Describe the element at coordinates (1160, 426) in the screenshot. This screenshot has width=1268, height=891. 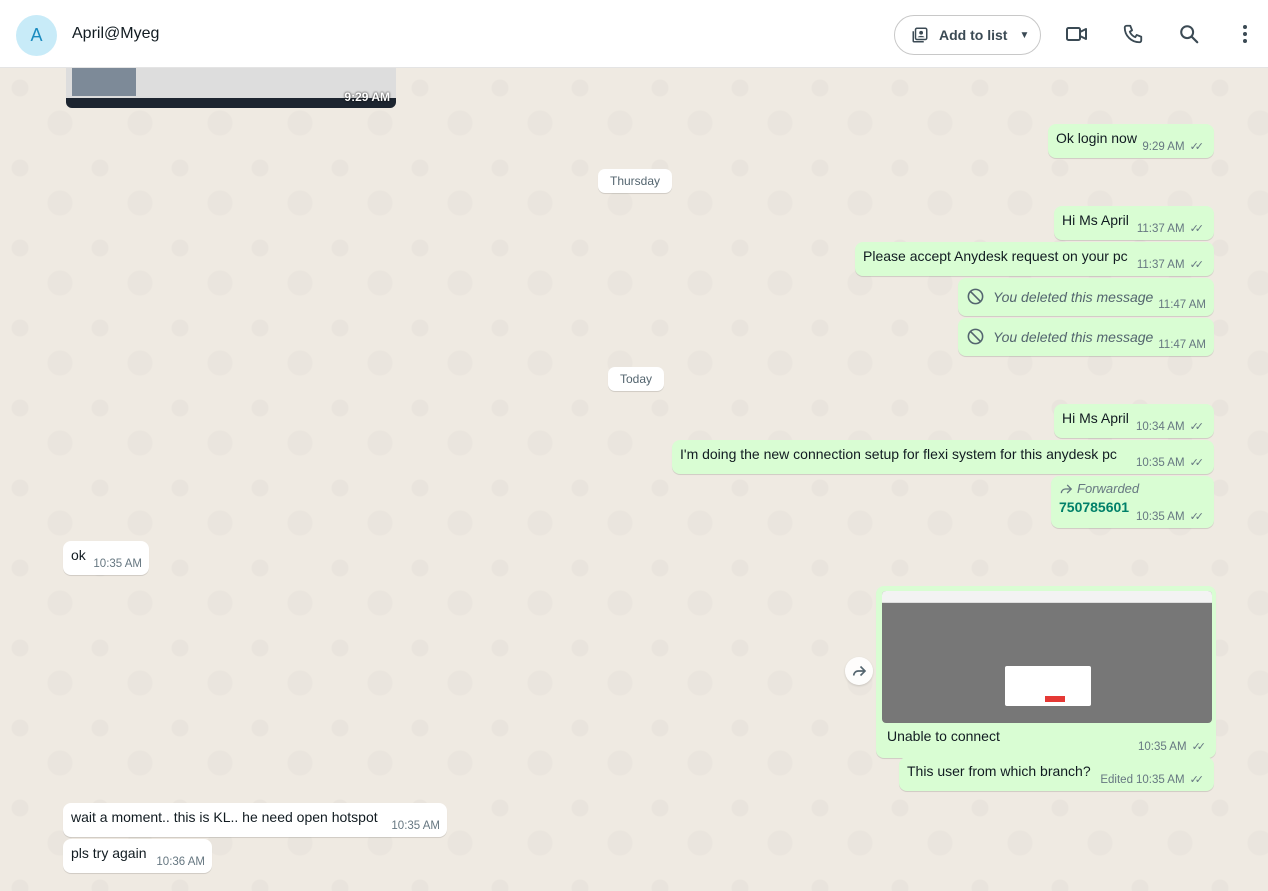
I see `message-time: 10:34 AM` at that location.